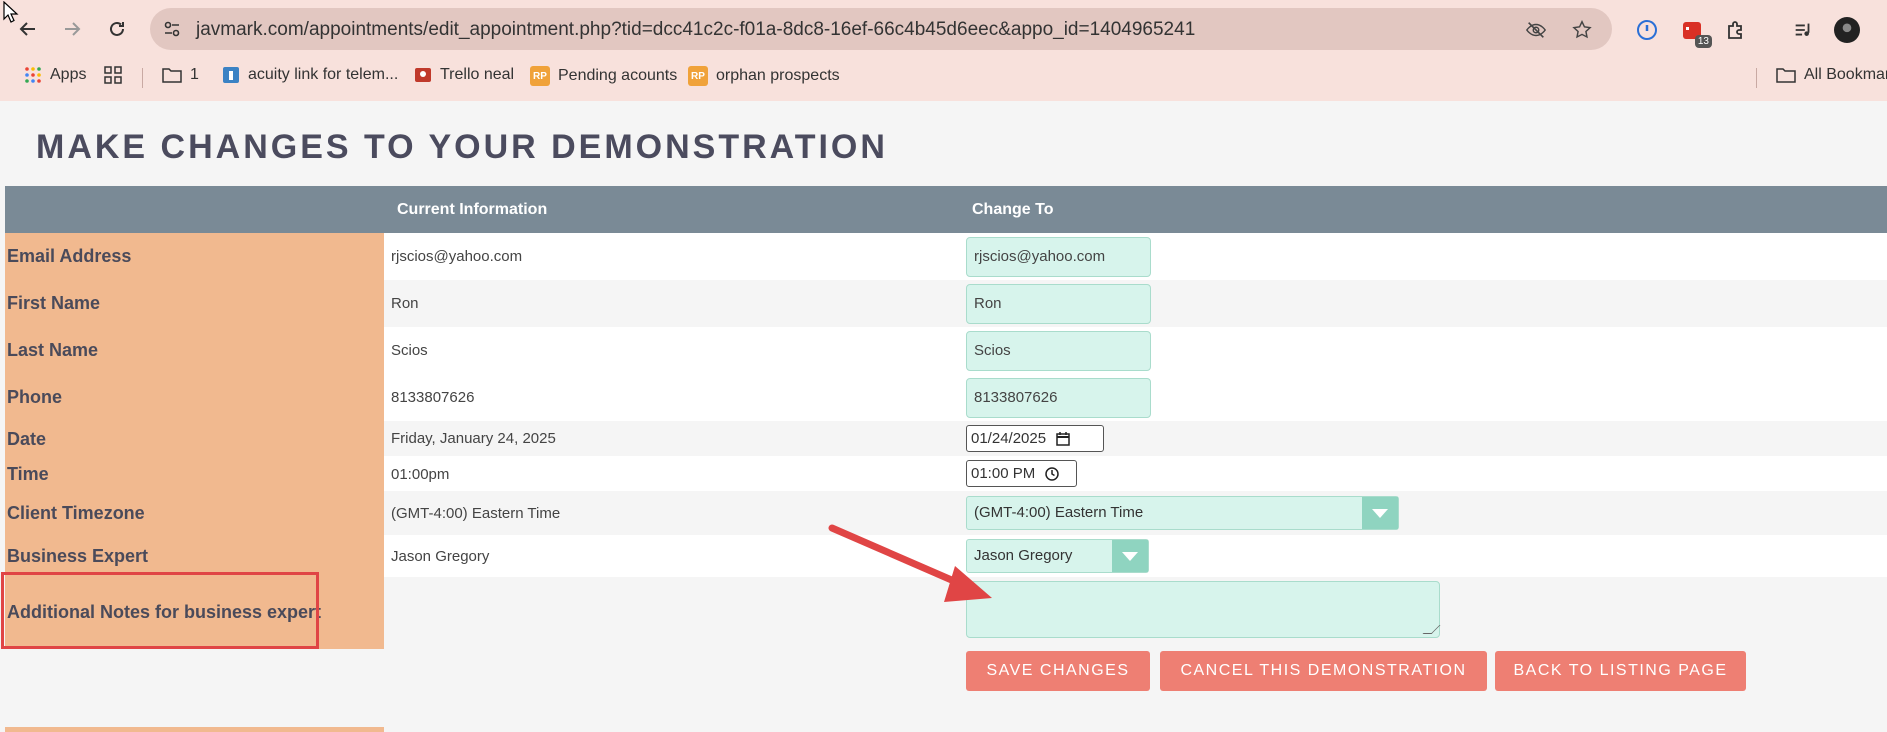  Describe the element at coordinates (476, 513) in the screenshot. I see `current-timezone: (GMT-4:00) Eastern Time` at that location.